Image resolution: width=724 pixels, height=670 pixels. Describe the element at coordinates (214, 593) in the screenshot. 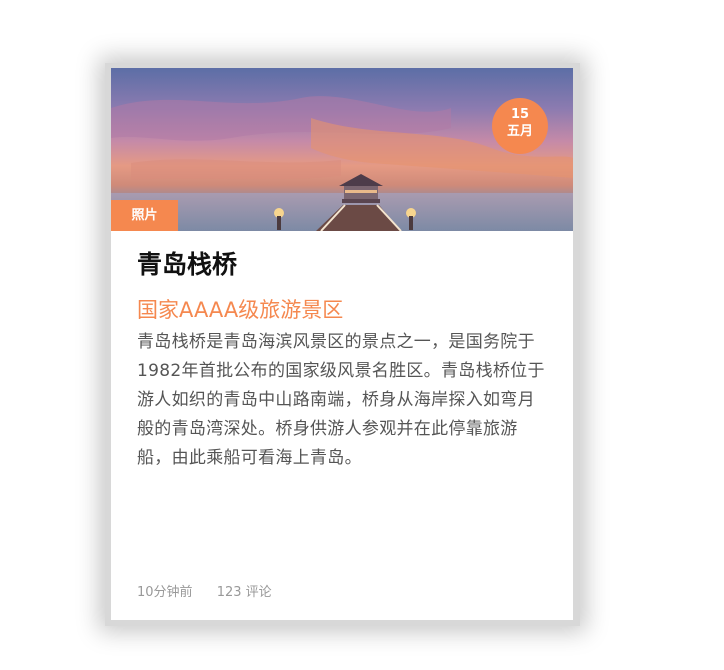

I see `card-meta: 10分钟前 123 评论` at that location.